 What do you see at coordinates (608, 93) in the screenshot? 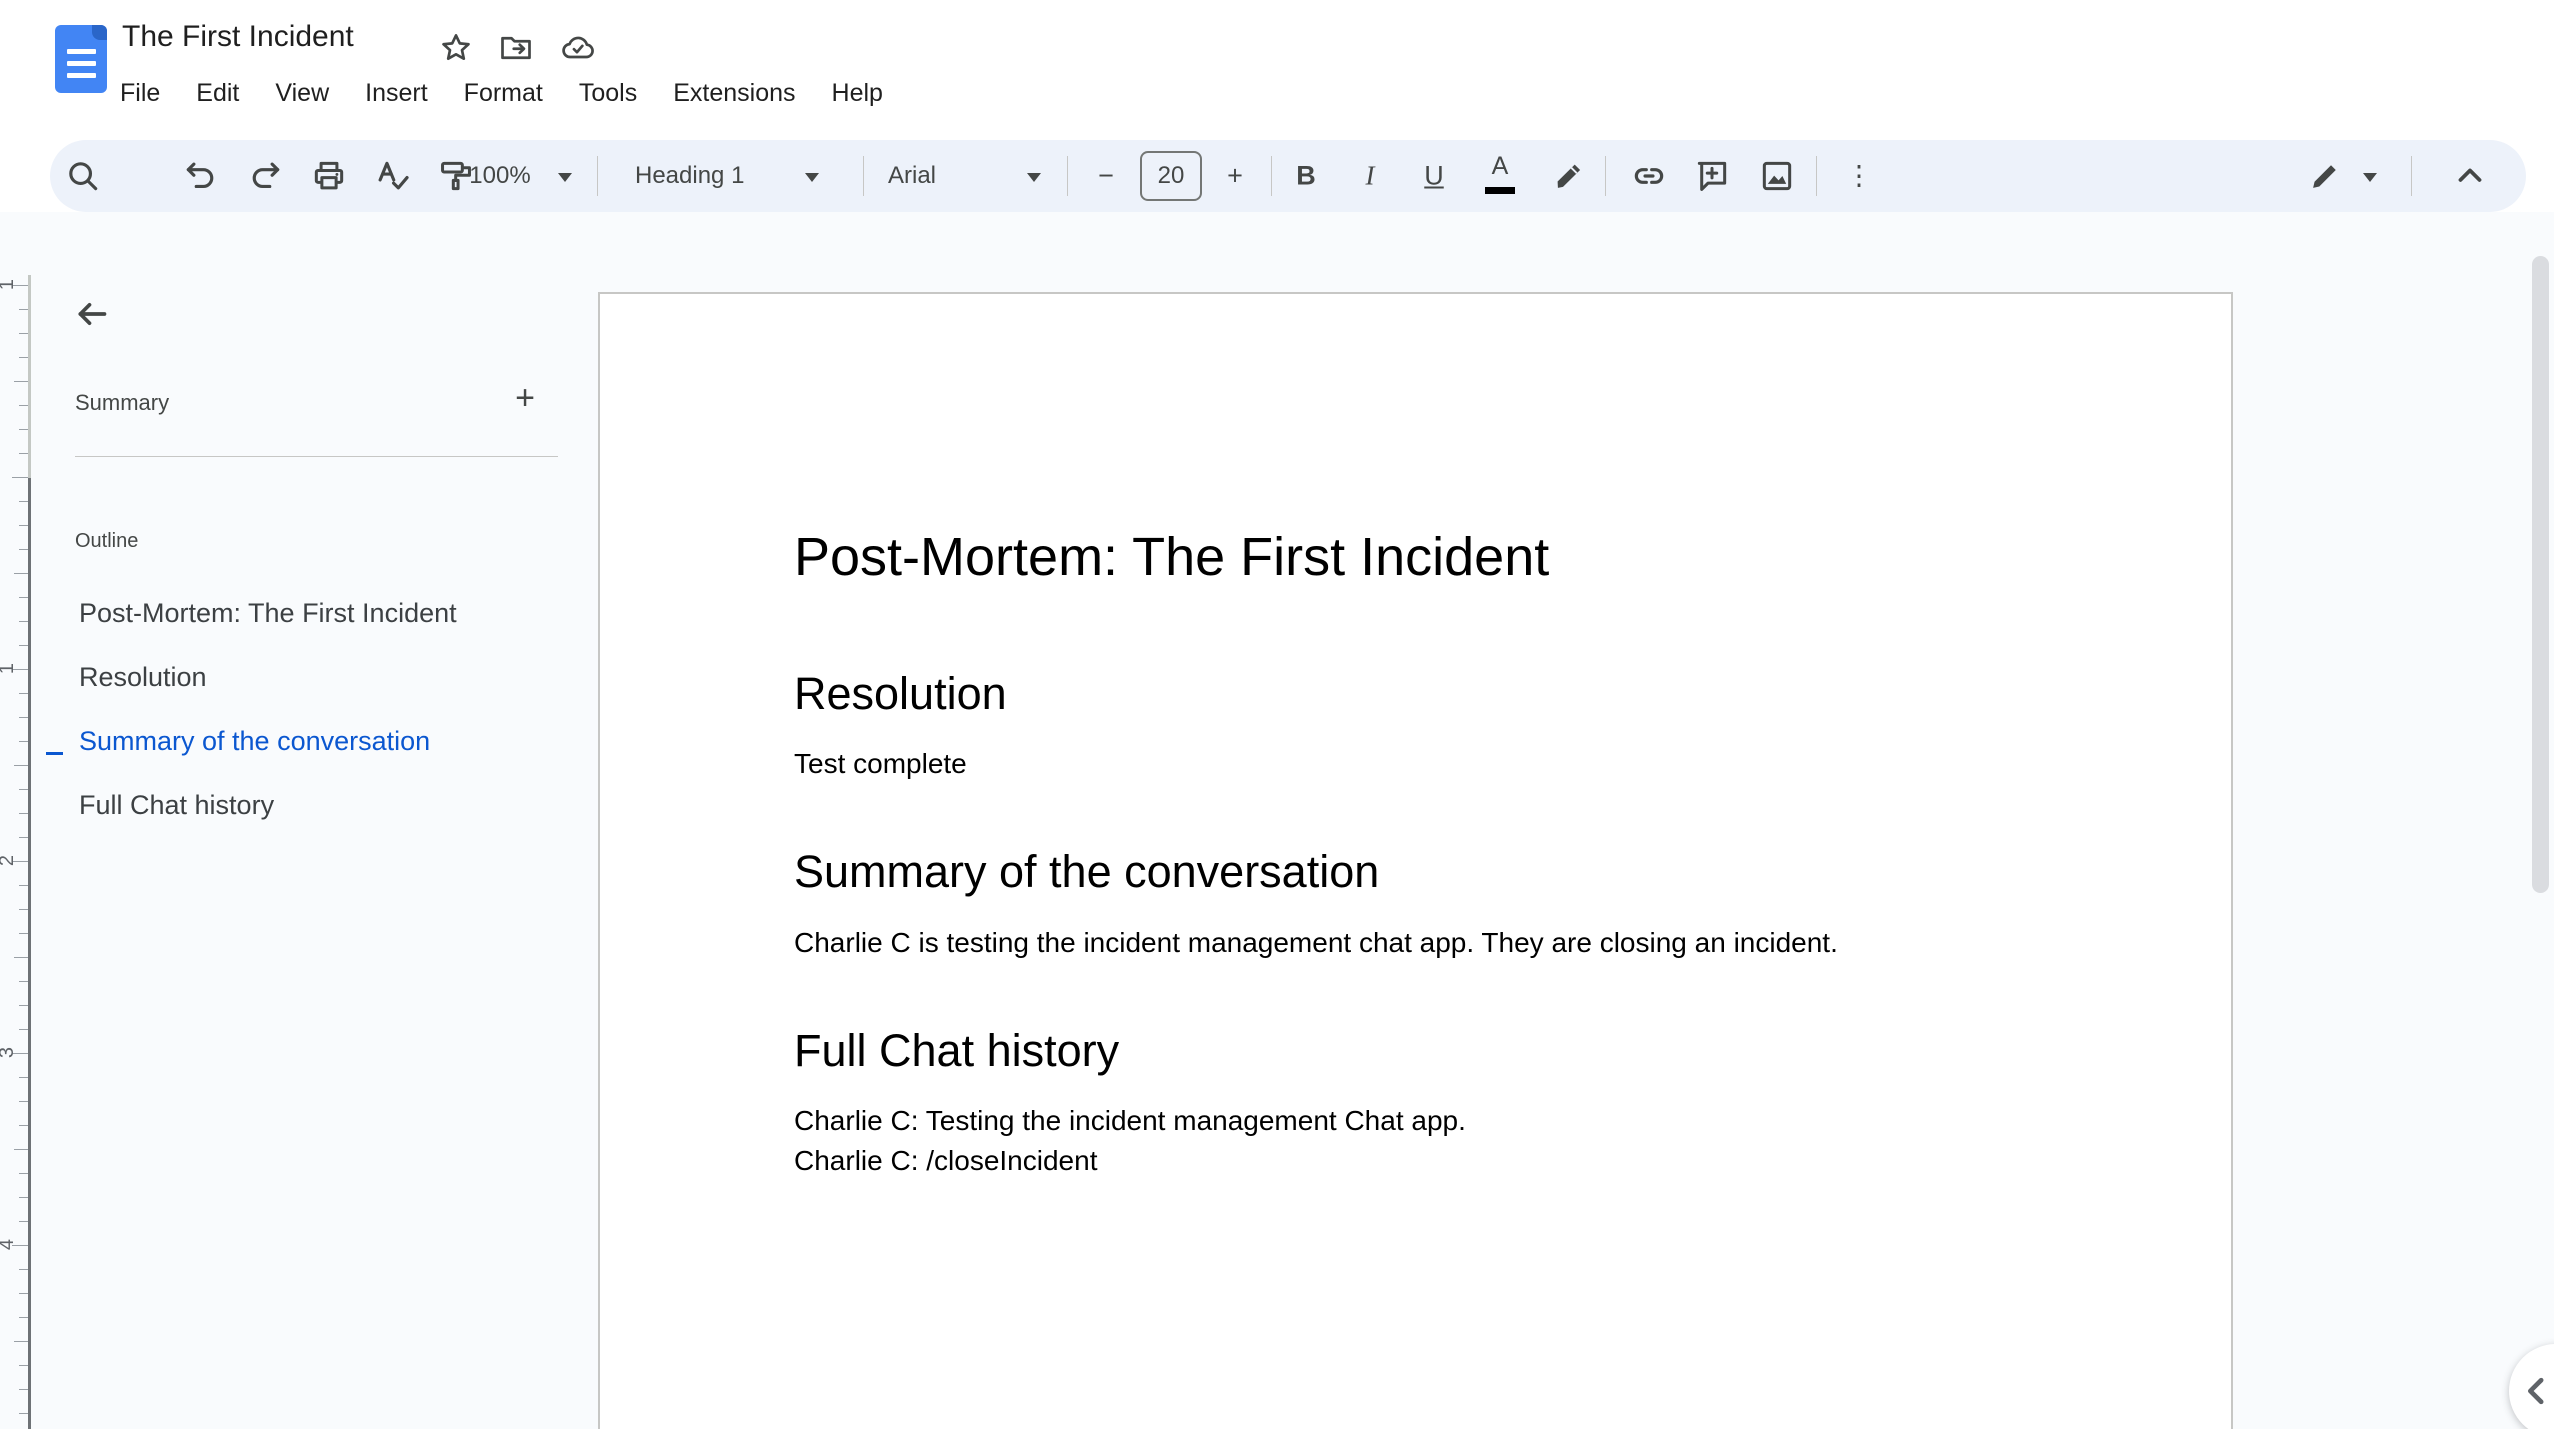
I see `menu-tools: Tools` at bounding box center [608, 93].